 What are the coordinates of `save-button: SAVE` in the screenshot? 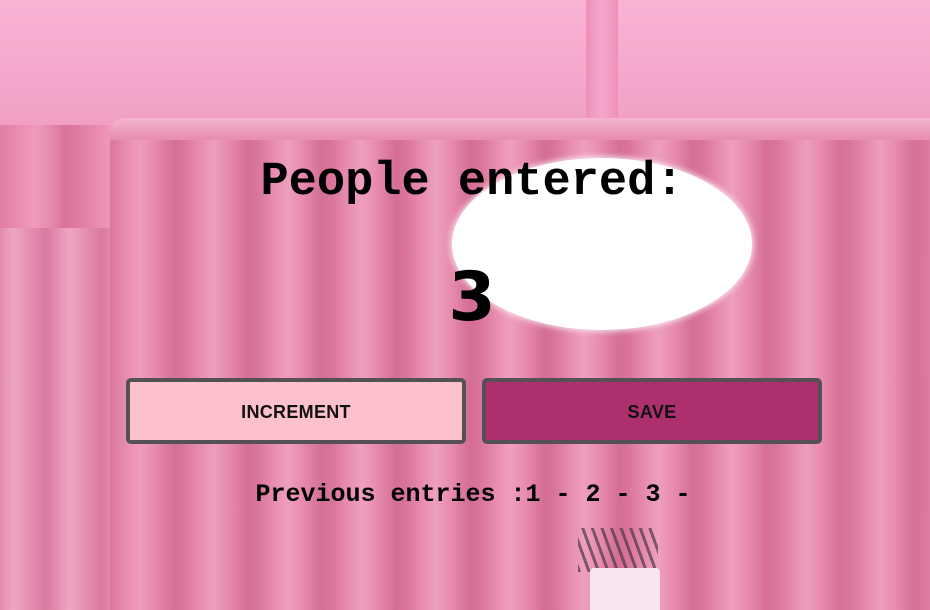 It's located at (652, 411).